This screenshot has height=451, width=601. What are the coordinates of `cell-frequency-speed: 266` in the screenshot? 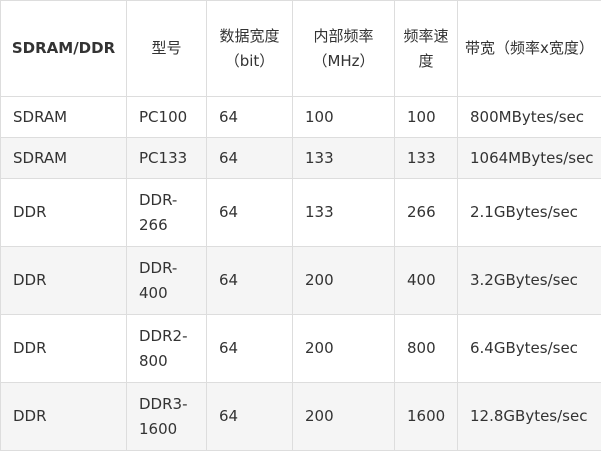 It's located at (426, 213).